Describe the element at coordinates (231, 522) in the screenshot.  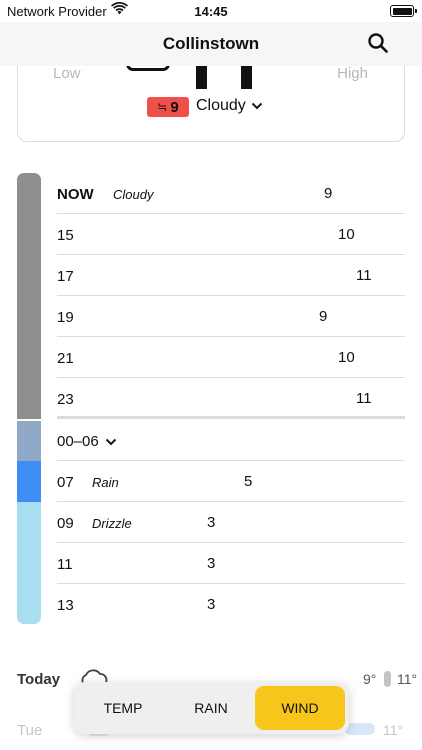
I see `list-item: 09 Drizzle 3` at that location.